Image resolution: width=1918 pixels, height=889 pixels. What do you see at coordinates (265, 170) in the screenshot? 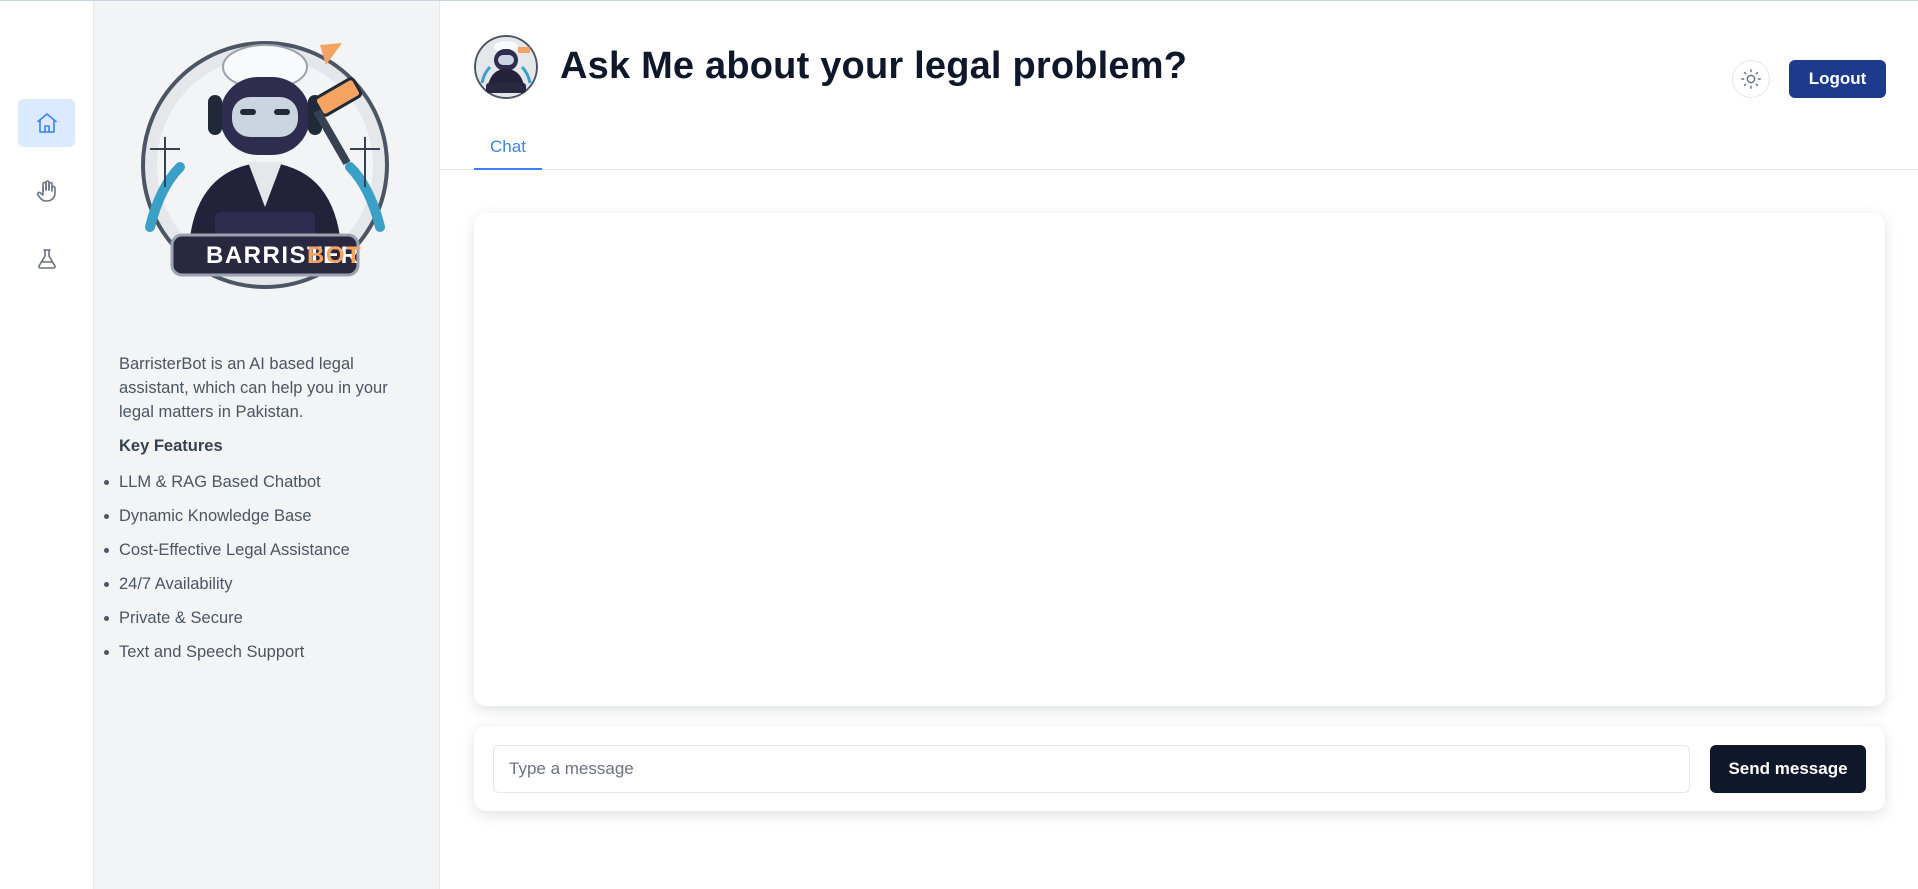
I see `barristerbot-logo: BARRISTER BOT` at bounding box center [265, 170].